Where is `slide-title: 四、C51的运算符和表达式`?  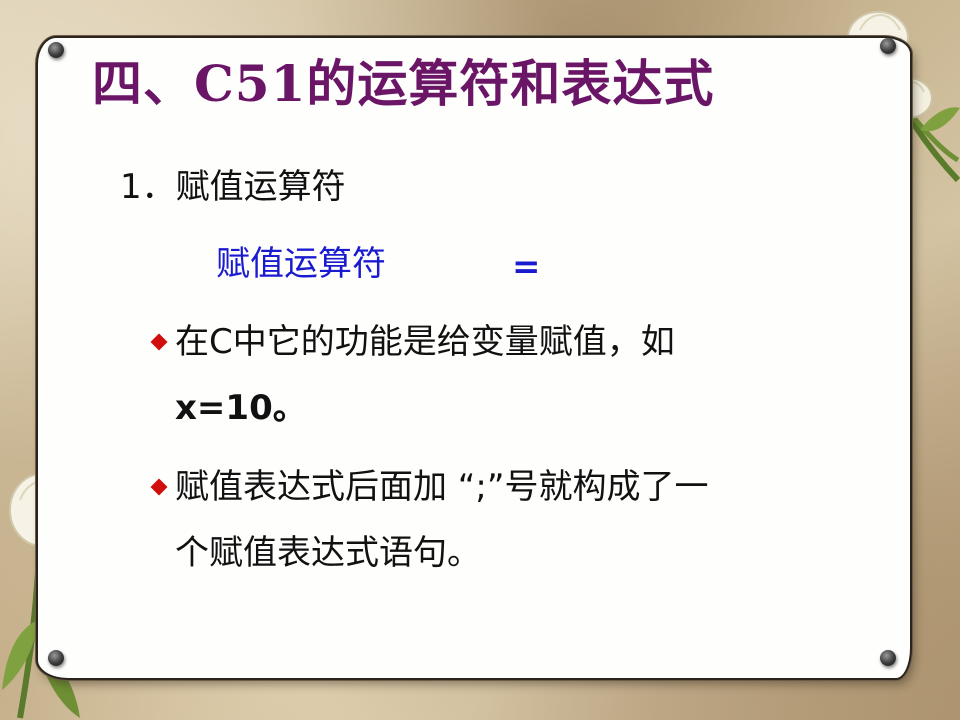
slide-title: 四、C51的运算符和表达式 is located at coordinates (403, 83).